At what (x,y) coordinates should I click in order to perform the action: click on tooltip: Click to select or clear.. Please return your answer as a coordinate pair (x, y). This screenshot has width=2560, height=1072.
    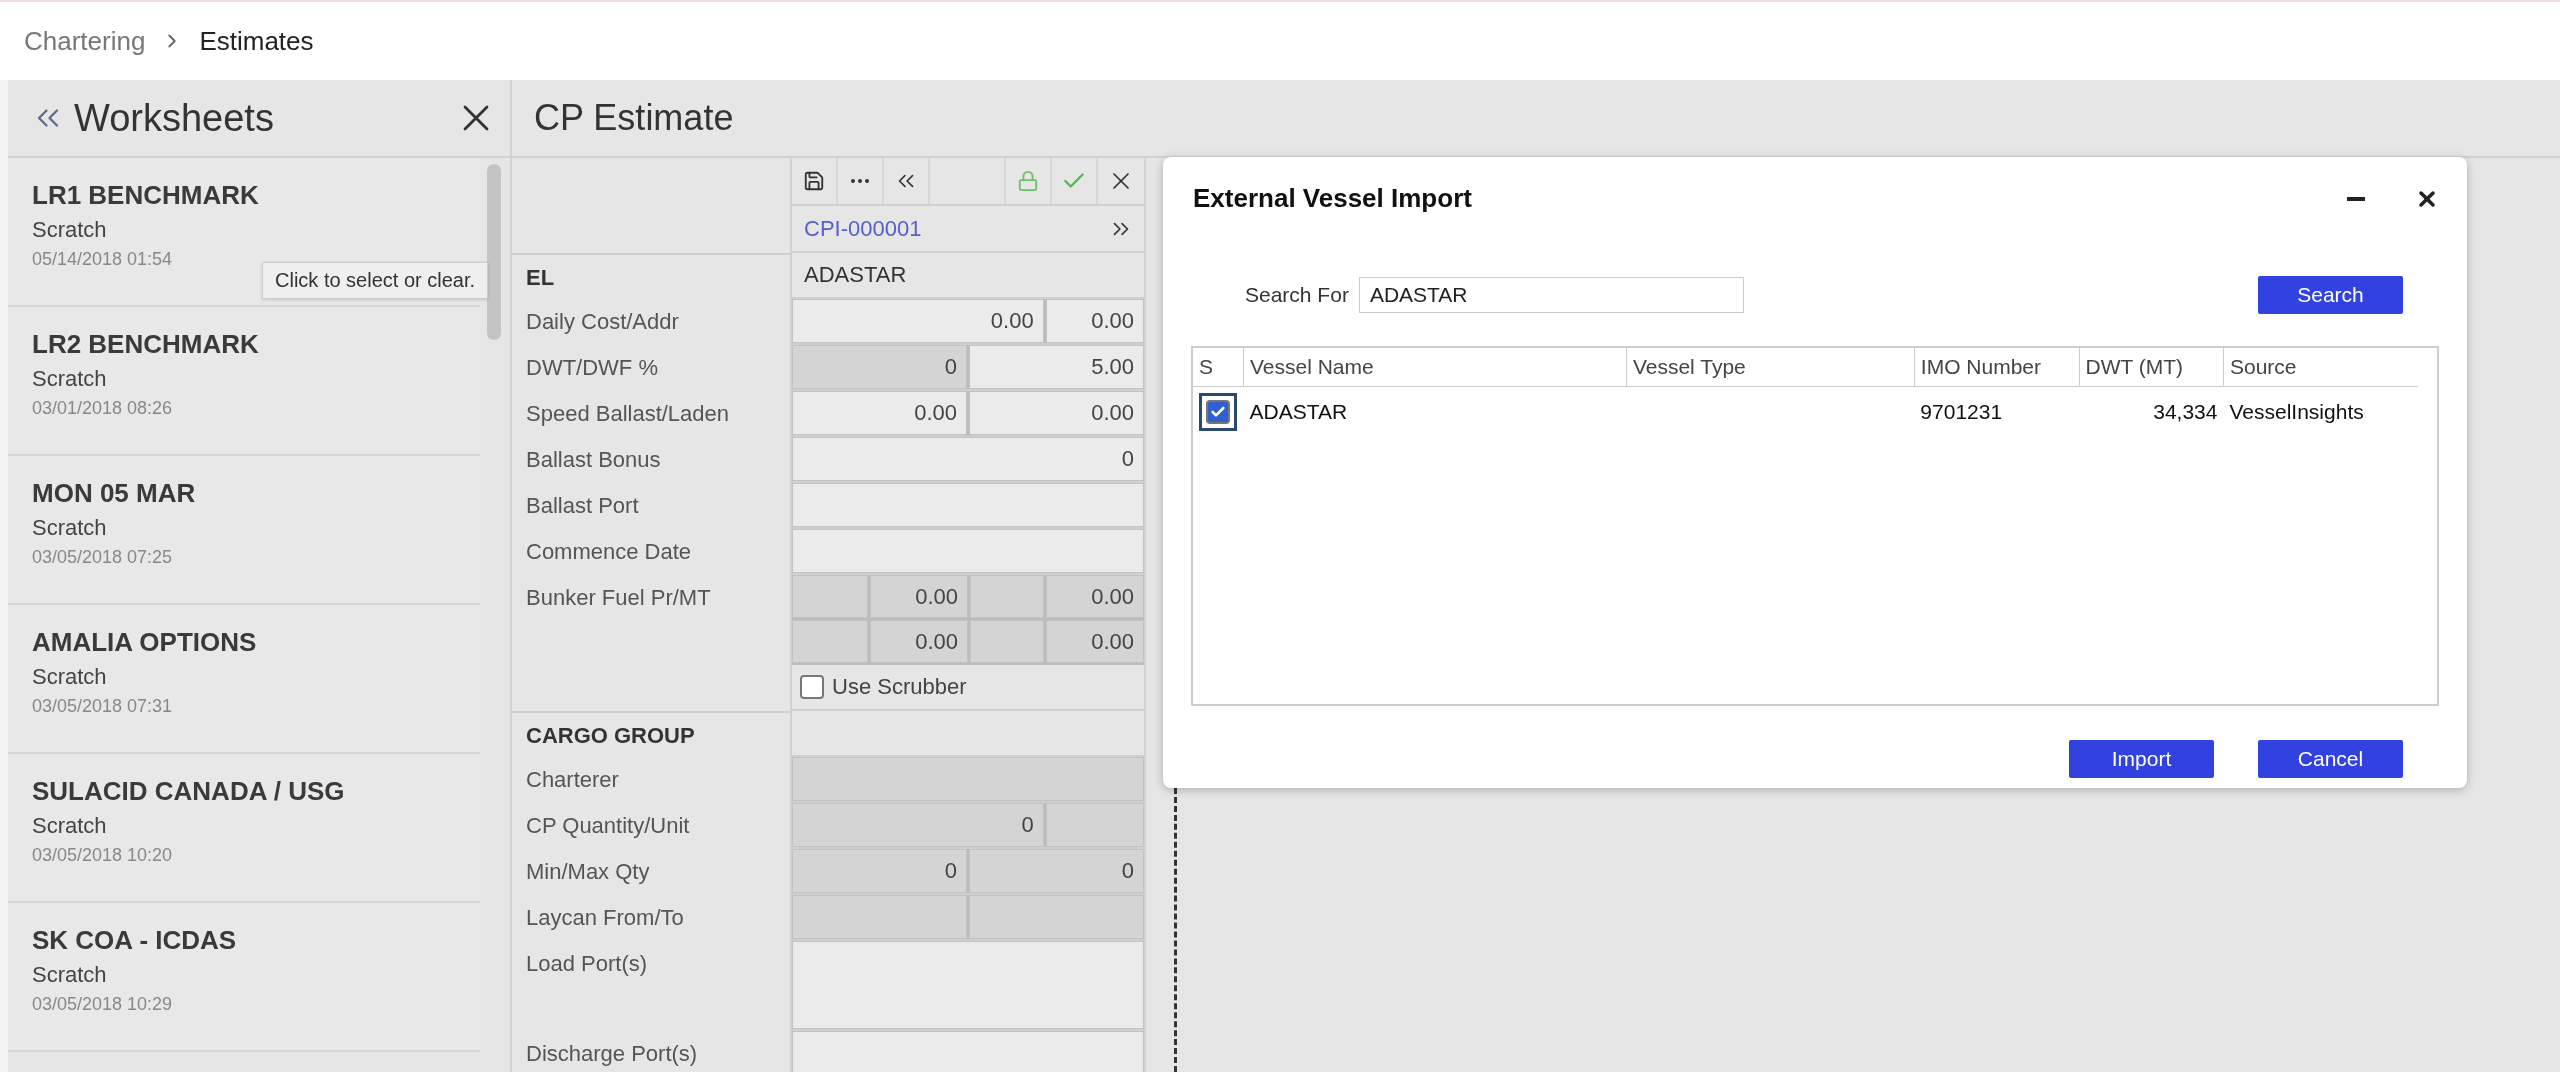
    Looking at the image, I should click on (375, 280).